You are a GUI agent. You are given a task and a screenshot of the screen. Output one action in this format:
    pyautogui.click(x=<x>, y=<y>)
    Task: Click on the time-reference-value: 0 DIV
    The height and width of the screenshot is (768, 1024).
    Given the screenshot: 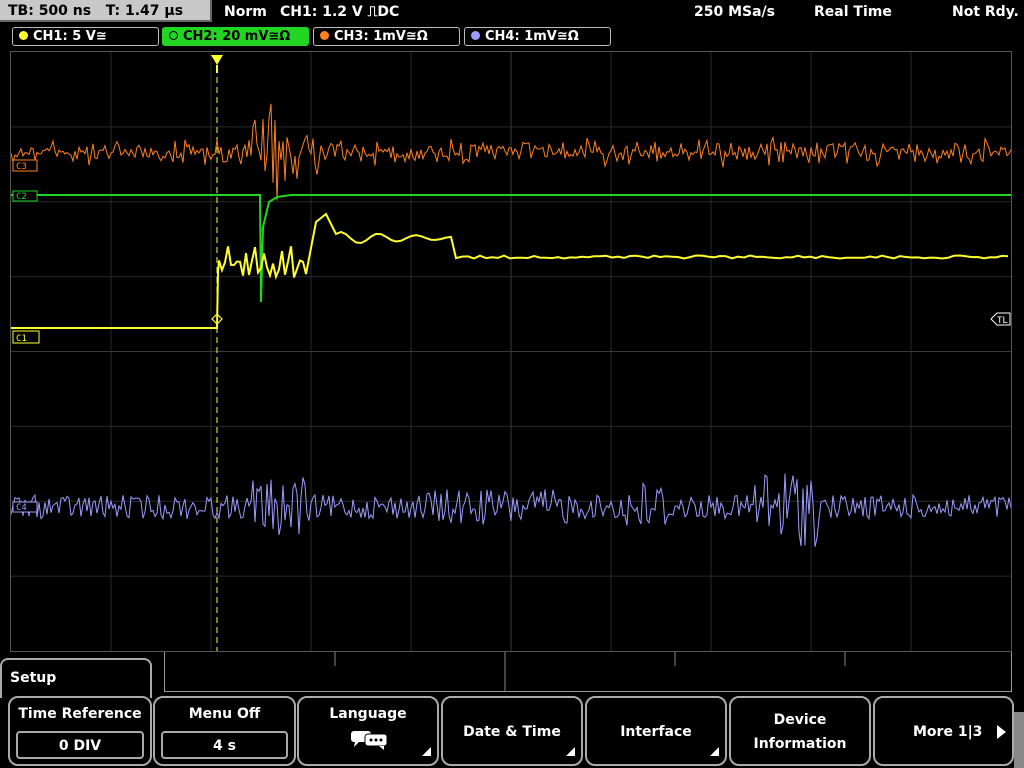 What is the action you would take?
    pyautogui.click(x=80, y=745)
    